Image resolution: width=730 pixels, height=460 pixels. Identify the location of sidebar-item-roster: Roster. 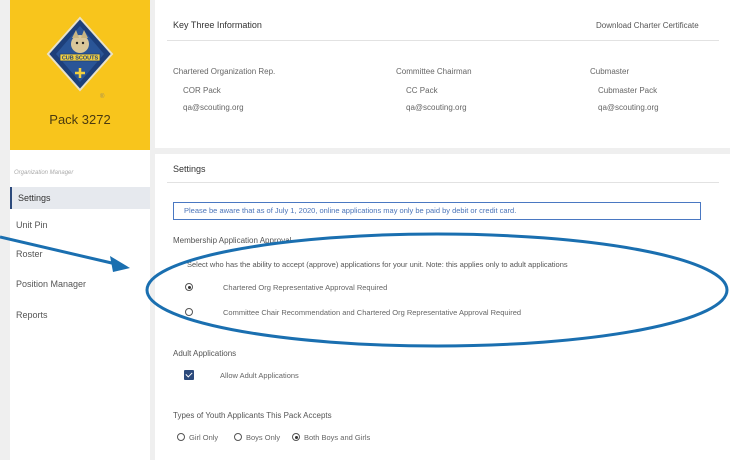
(80, 254).